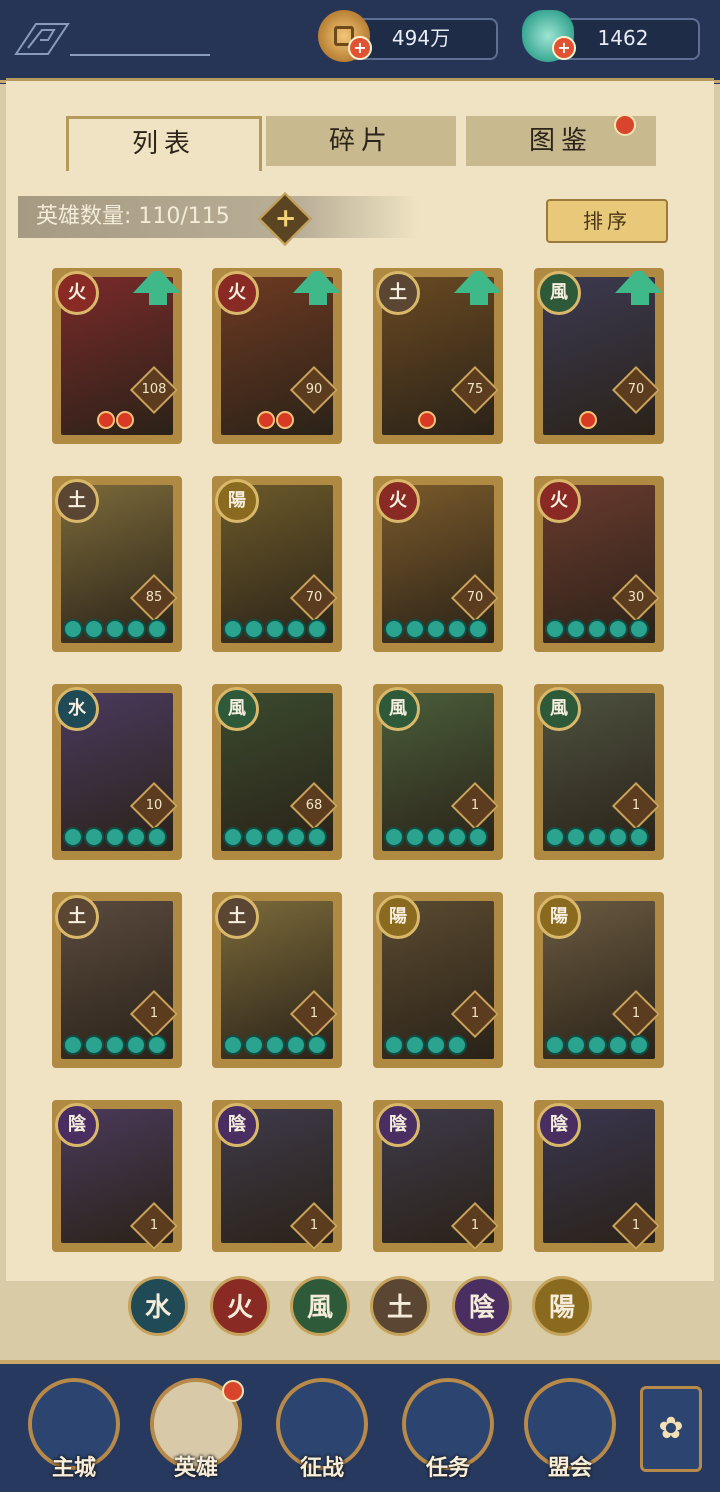 The image size is (720, 1492). I want to click on menu-flower-icon: ✿, so click(671, 1429).